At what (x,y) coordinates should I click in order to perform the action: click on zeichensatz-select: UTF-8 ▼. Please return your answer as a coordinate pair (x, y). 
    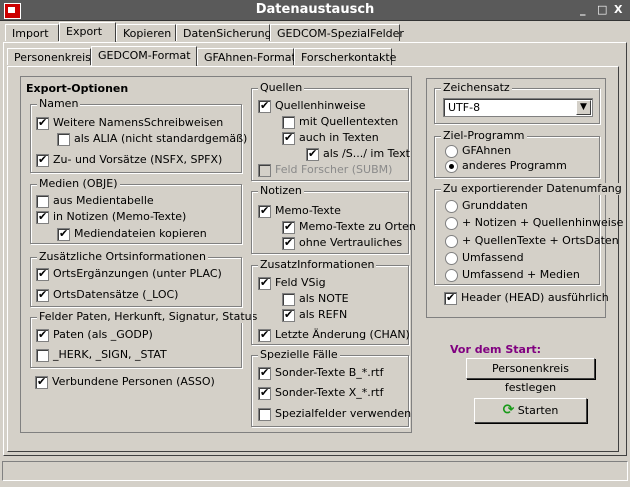
    Looking at the image, I should click on (518, 107).